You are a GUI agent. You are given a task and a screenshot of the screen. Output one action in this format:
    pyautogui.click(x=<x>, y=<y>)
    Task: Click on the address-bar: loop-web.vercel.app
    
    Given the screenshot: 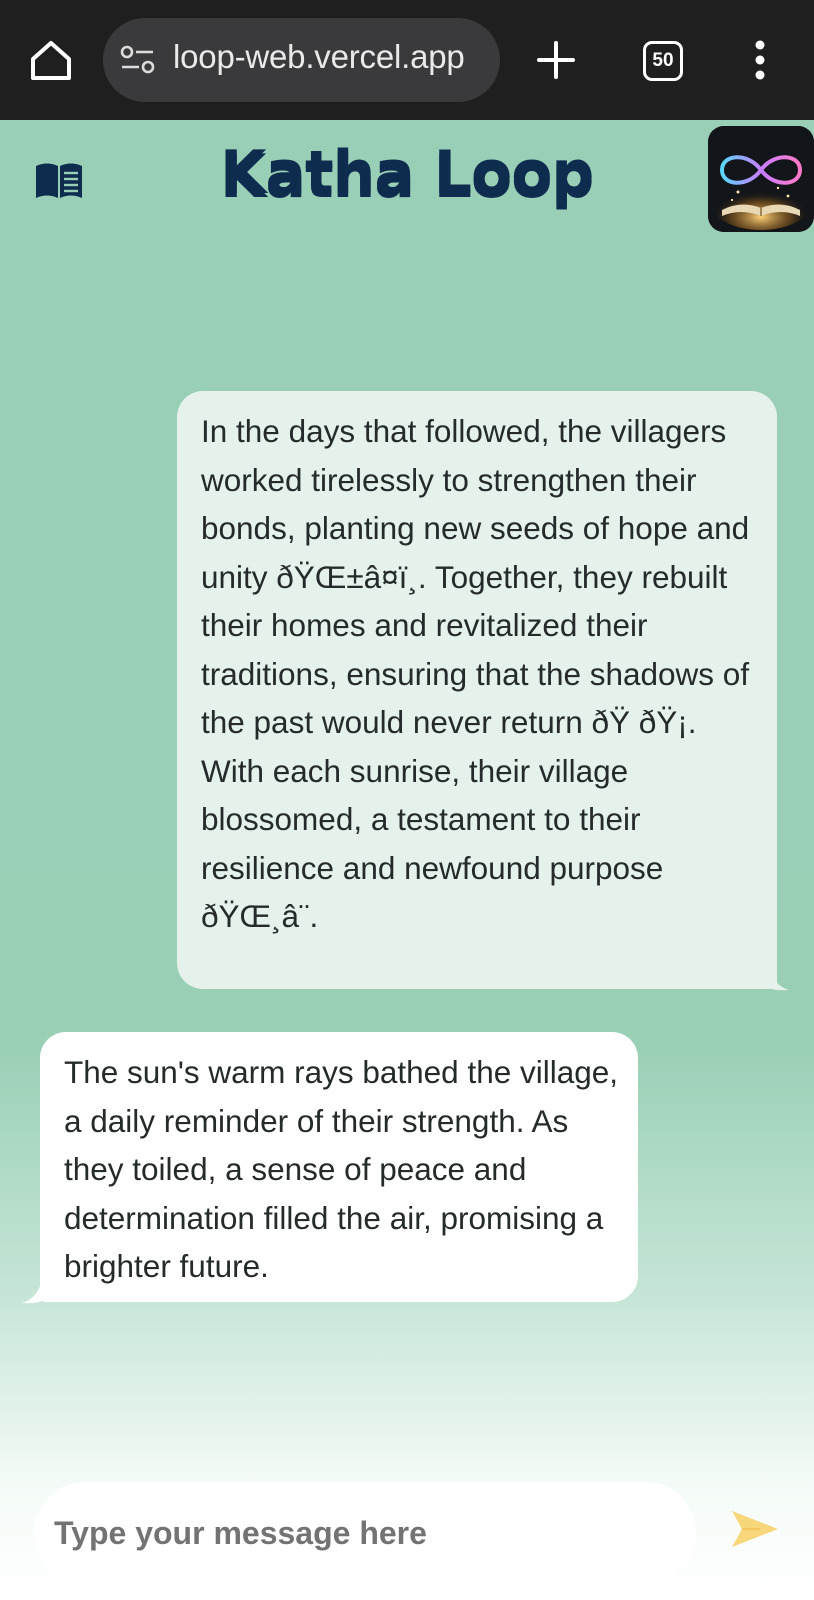 What is the action you would take?
    pyautogui.click(x=301, y=60)
    